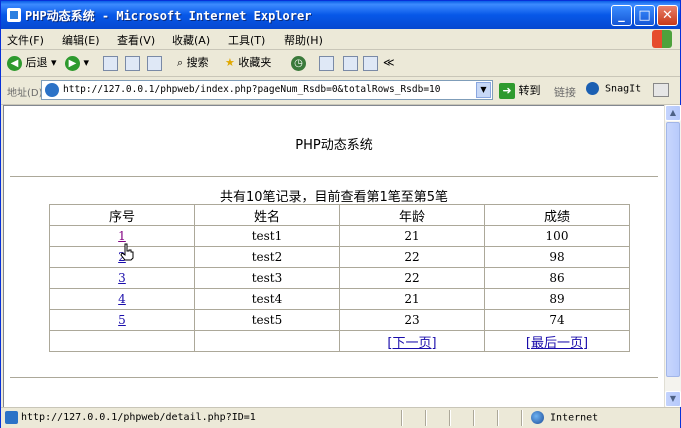  I want to click on edit-button, so click(370, 63).